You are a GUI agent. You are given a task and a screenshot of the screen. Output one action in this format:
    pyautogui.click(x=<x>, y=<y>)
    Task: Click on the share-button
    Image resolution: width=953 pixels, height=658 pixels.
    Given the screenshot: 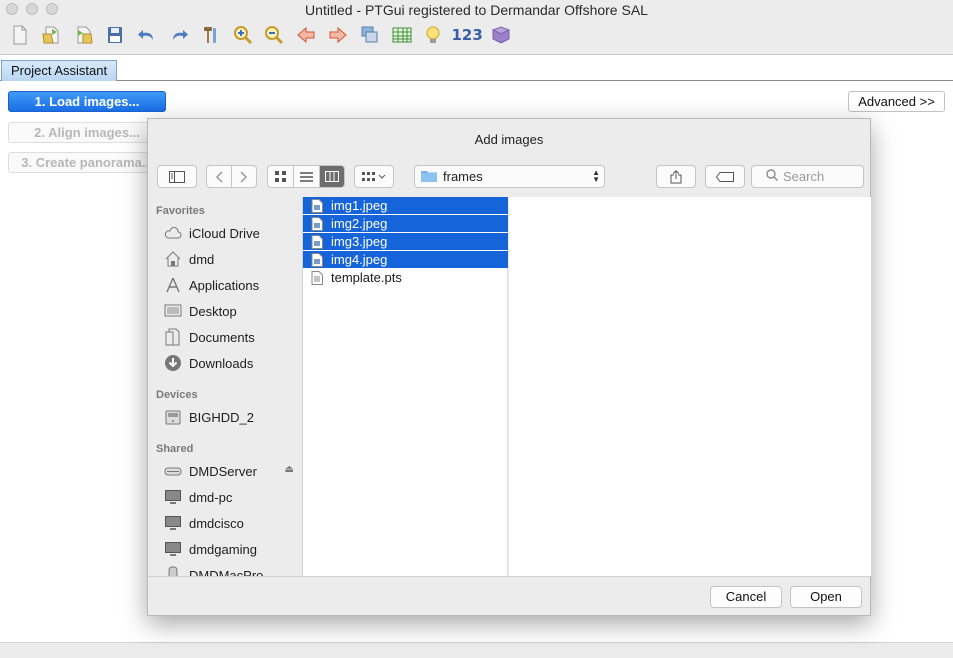 What is the action you would take?
    pyautogui.click(x=676, y=176)
    